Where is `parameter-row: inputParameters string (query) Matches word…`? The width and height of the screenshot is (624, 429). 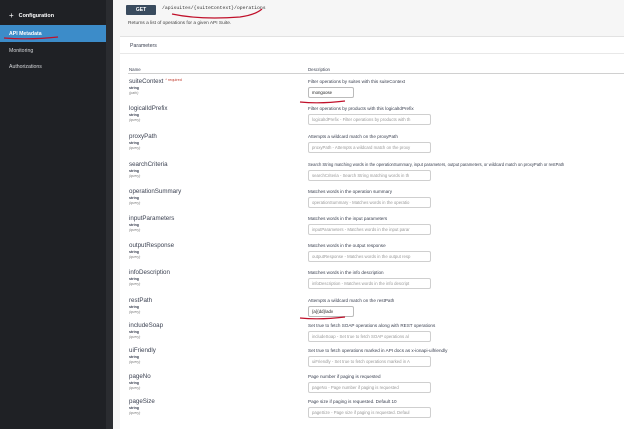 parameter-row: inputParameters string (query) Matches word… is located at coordinates (372, 228).